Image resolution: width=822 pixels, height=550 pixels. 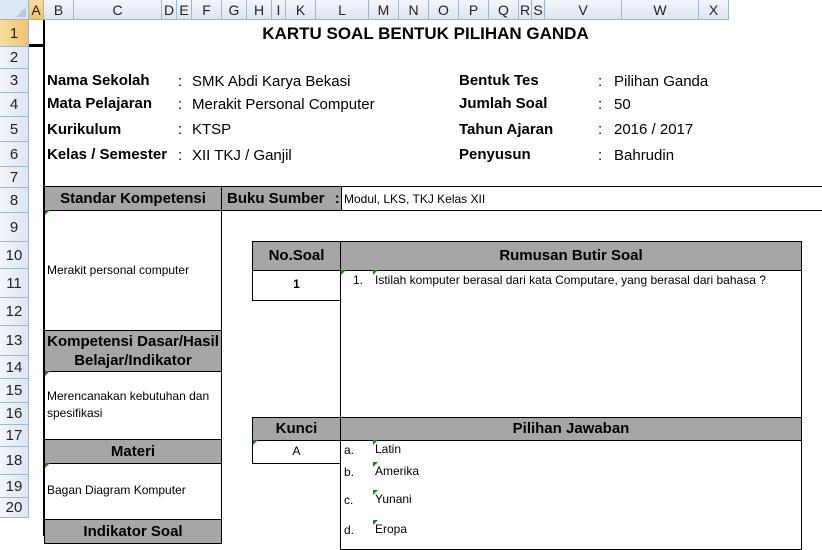 I want to click on kunci-value: A, so click(x=296, y=451).